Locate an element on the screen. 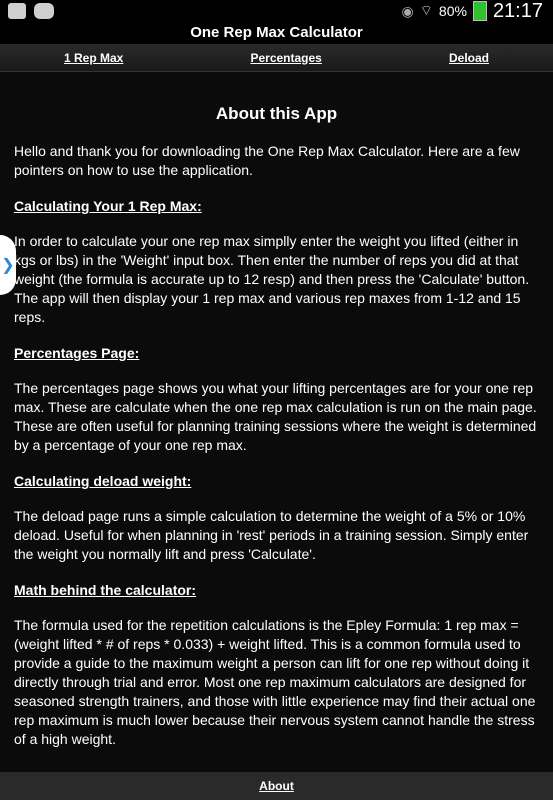 The width and height of the screenshot is (553, 800). wifi-icon: ⌔ is located at coordinates (426, 10).